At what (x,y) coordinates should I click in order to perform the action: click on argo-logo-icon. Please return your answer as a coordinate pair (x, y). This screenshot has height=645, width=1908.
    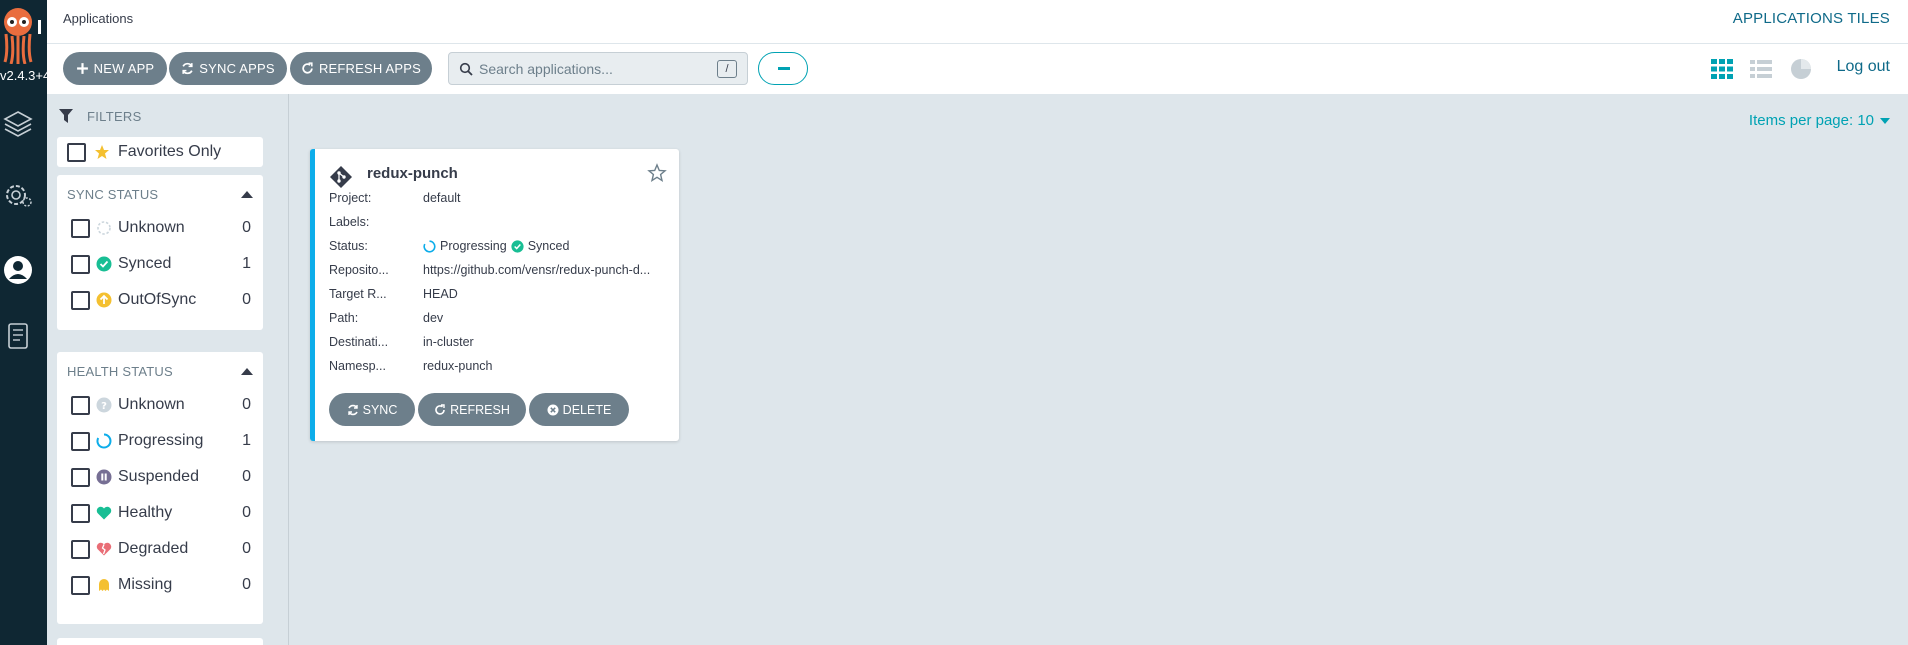
    Looking at the image, I should click on (23, 34).